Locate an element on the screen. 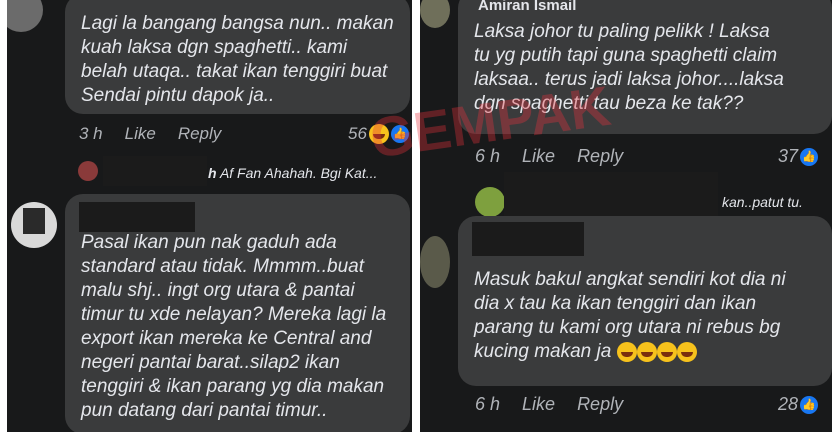  comment-text: kucing makan ja is located at coordinates (543, 351).